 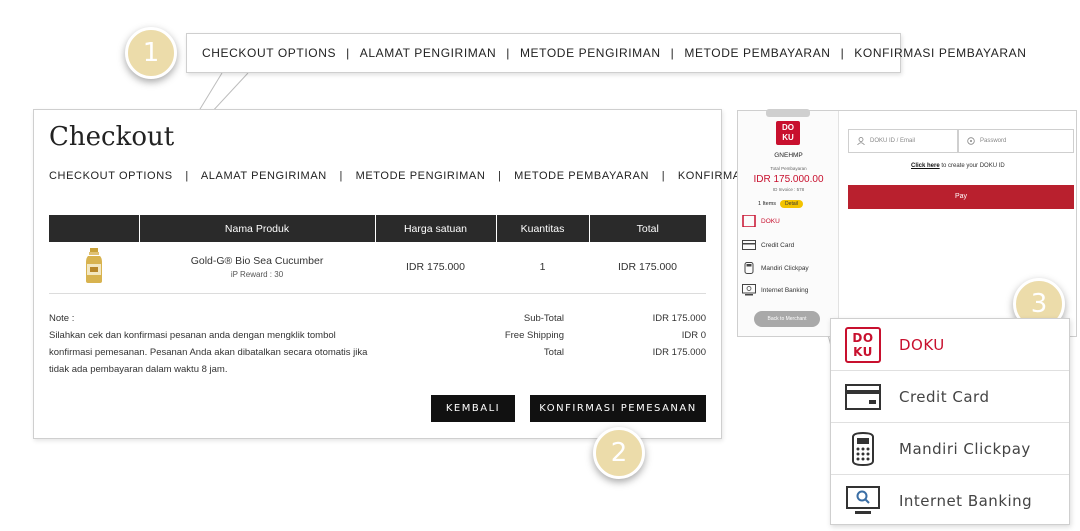 What do you see at coordinates (693, 335) in the screenshot?
I see `shipping-value: IDR 0` at bounding box center [693, 335].